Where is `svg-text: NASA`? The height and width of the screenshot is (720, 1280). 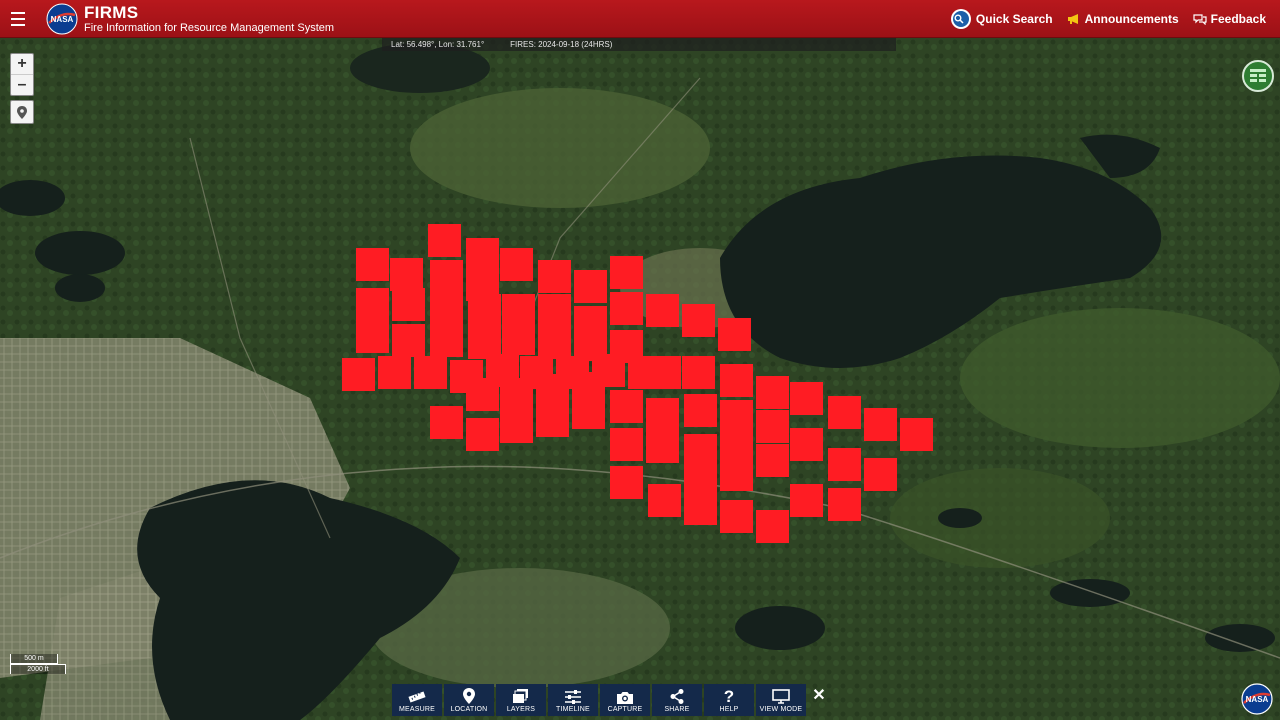
svg-text: NASA is located at coordinates (1257, 699).